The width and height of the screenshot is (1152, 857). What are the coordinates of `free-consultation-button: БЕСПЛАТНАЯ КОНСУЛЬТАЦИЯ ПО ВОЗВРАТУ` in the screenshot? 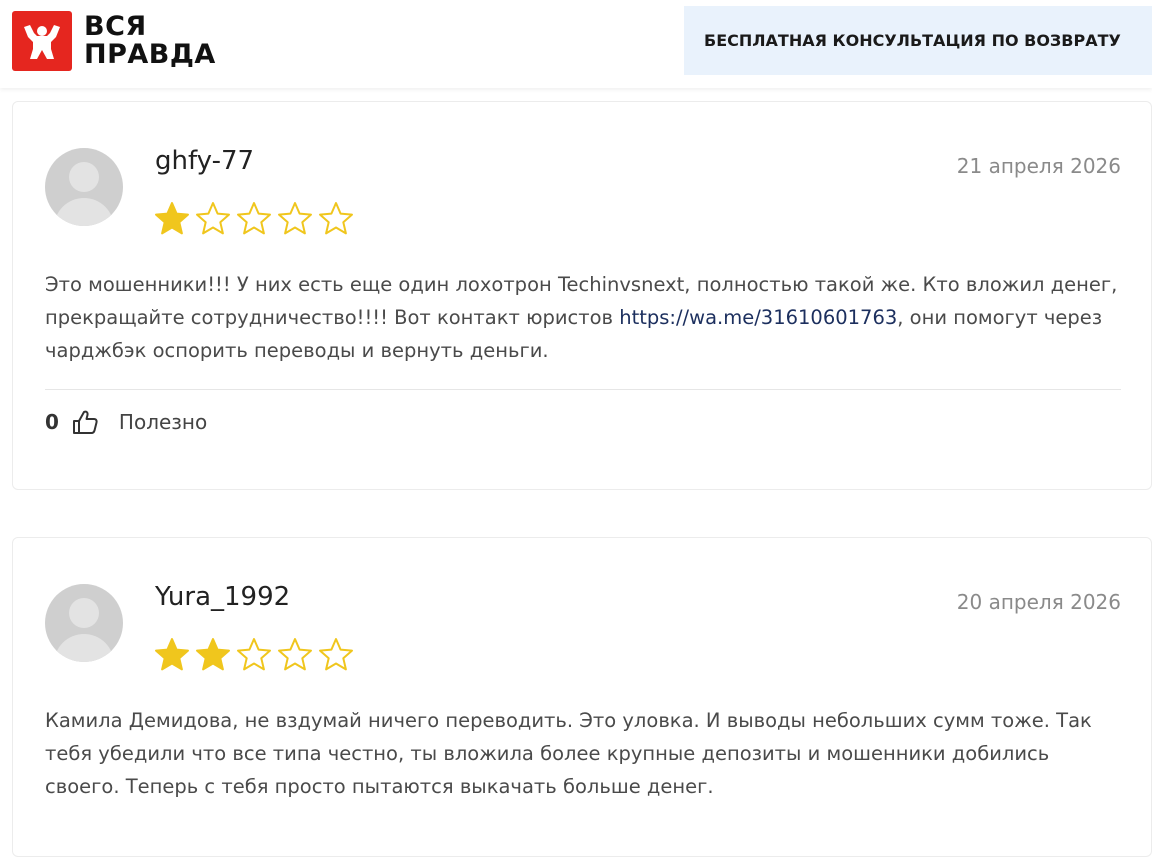 It's located at (918, 40).